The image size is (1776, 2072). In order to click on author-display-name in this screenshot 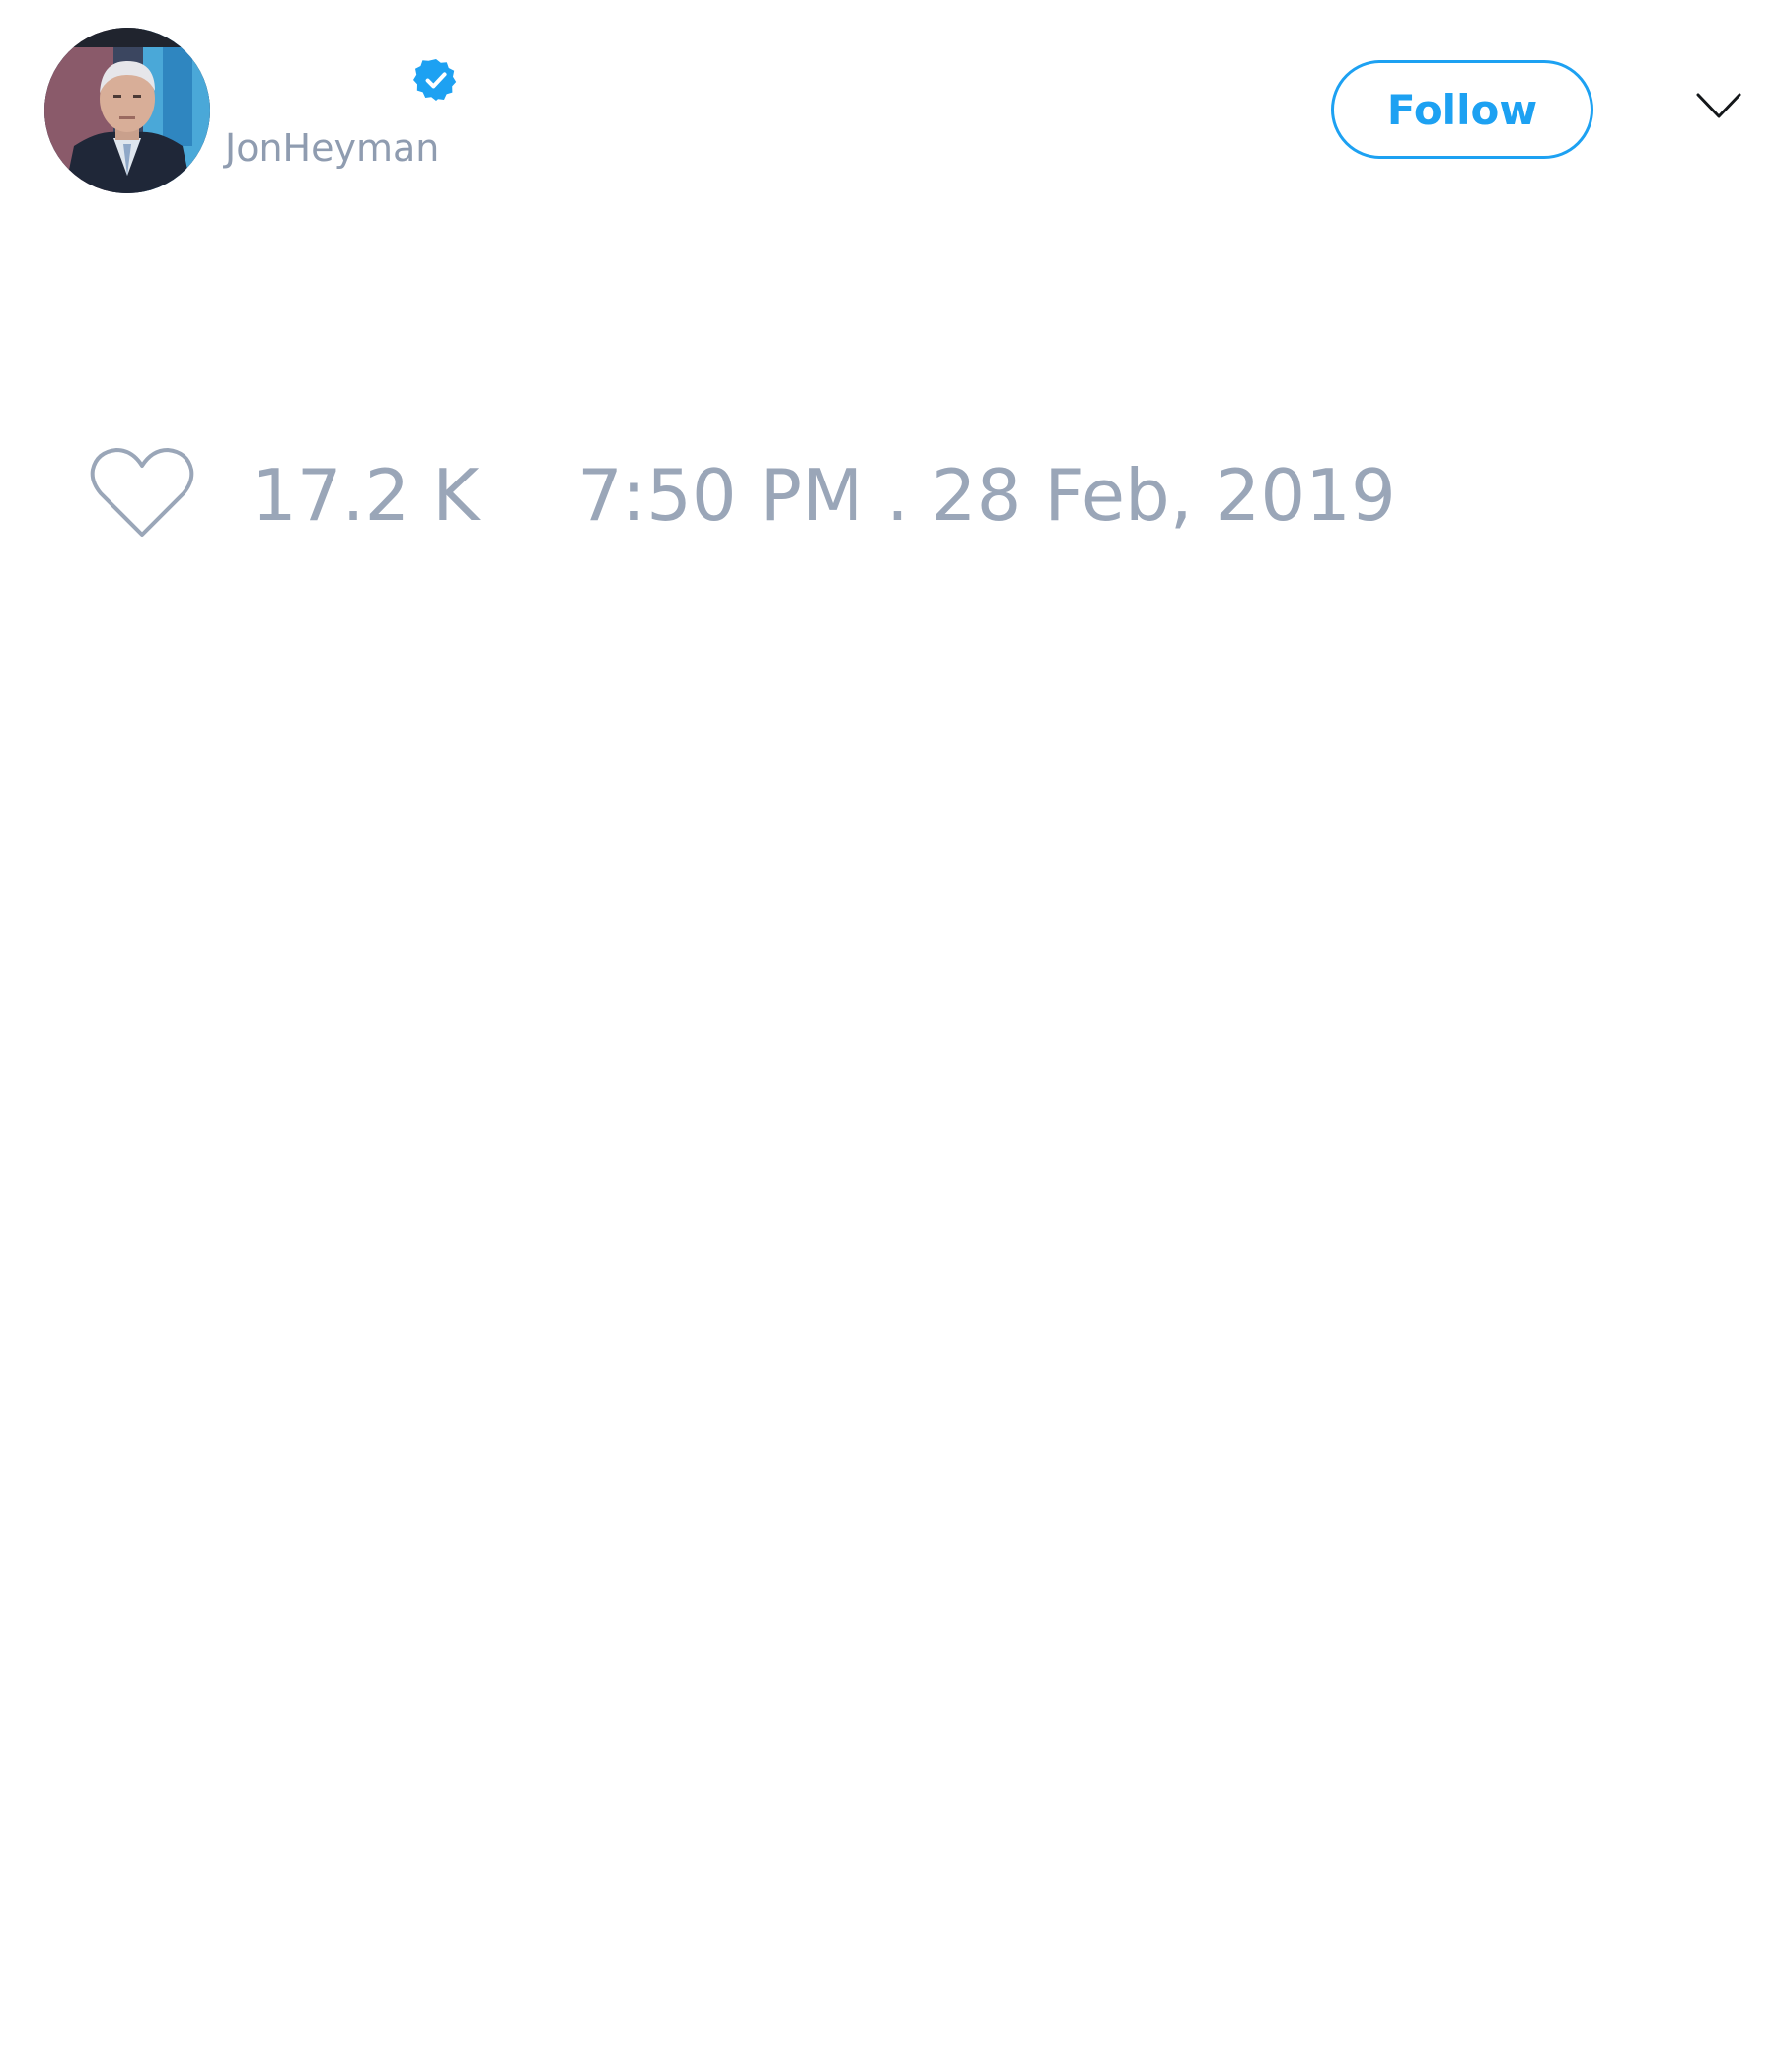, I will do `click(318, 80)`.